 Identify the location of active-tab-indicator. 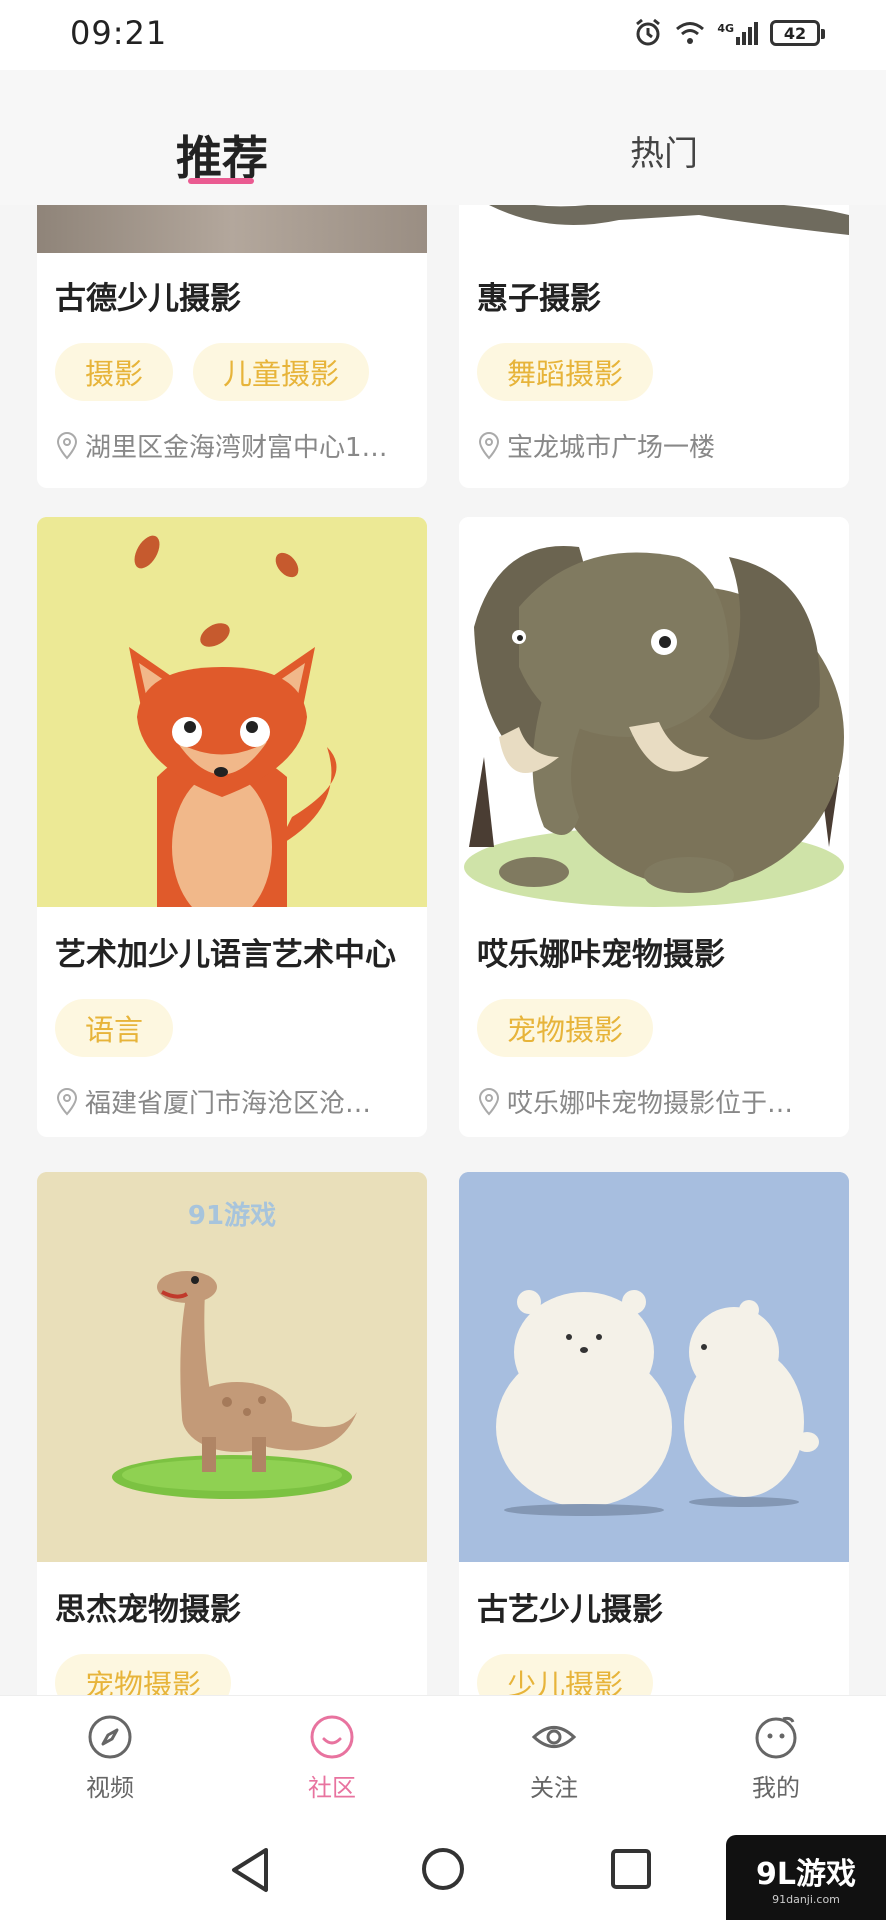
(221, 181).